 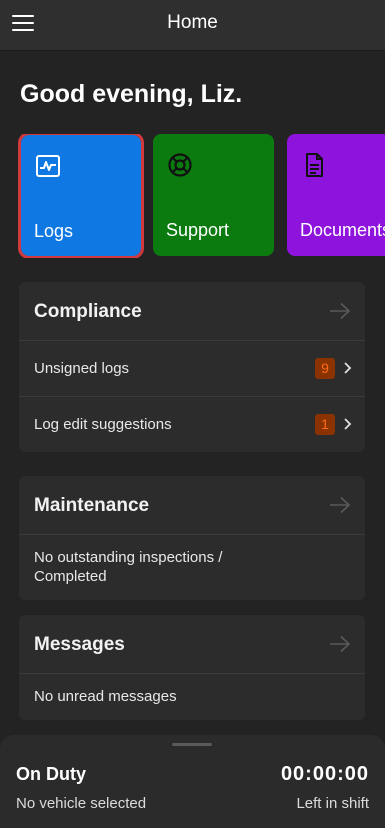 What do you see at coordinates (82, 368) in the screenshot?
I see `unsigned-logs-label: Unsigned logs` at bounding box center [82, 368].